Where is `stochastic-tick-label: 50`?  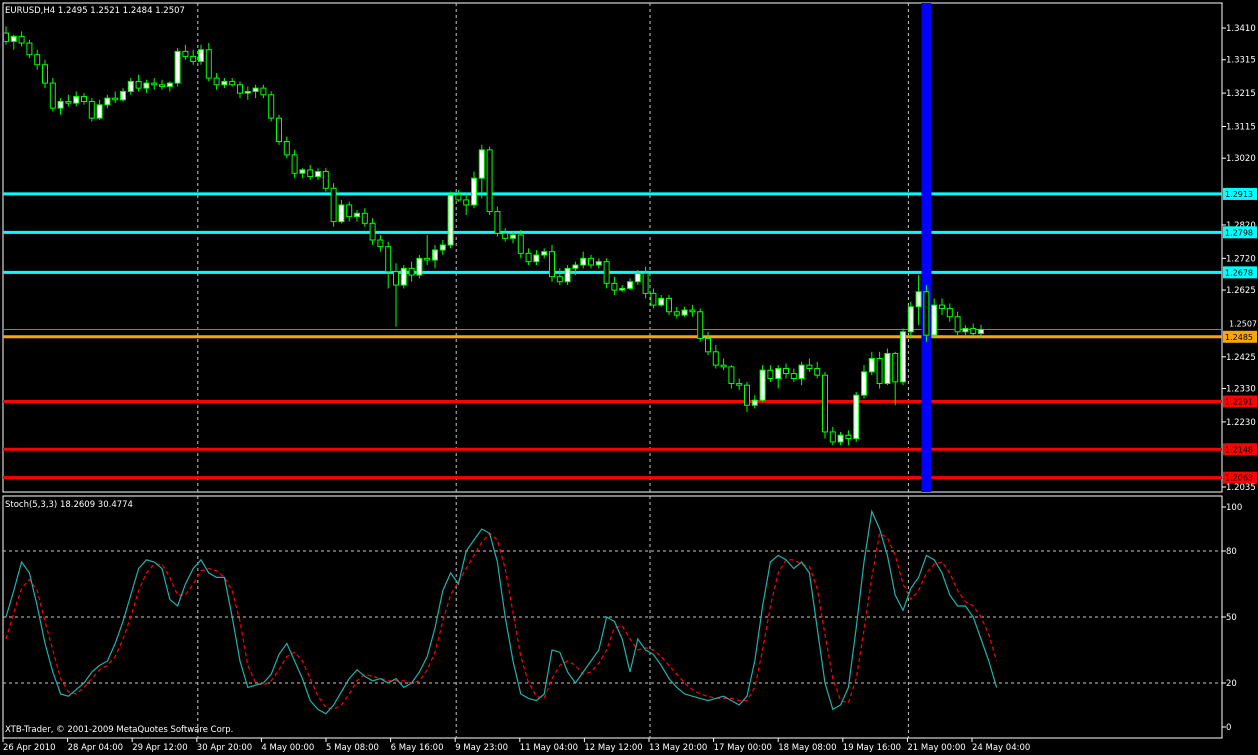 stochastic-tick-label: 50 is located at coordinates (1231, 618).